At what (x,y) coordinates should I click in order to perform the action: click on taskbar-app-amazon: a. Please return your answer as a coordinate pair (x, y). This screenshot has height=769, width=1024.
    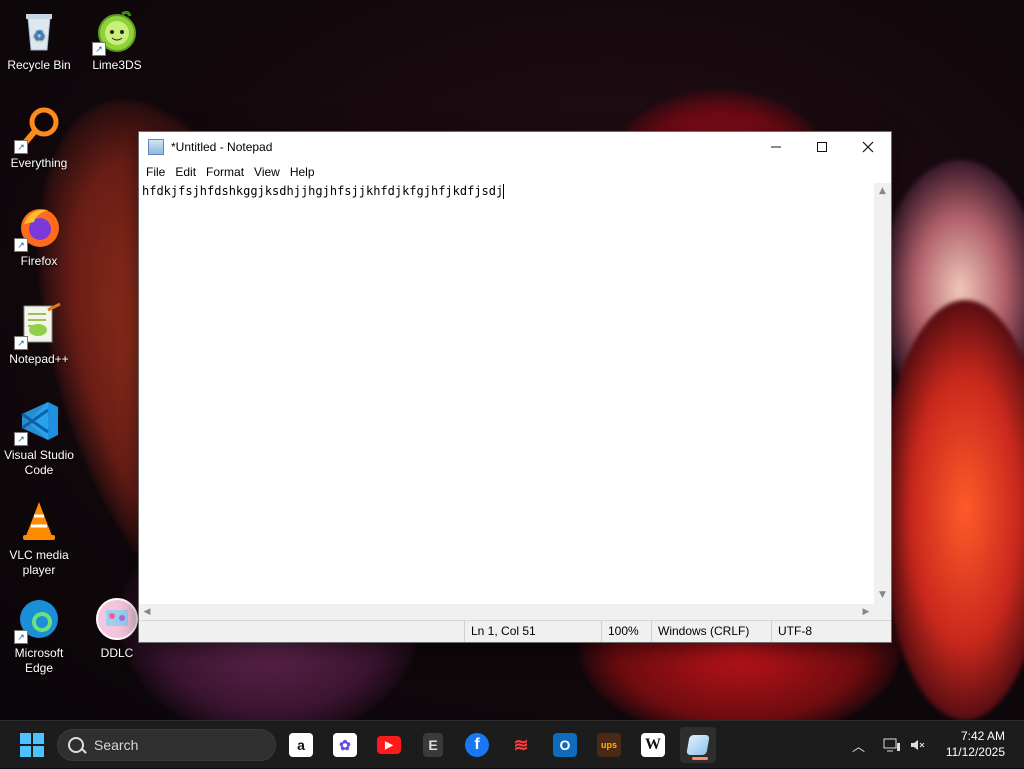
    Looking at the image, I should click on (301, 745).